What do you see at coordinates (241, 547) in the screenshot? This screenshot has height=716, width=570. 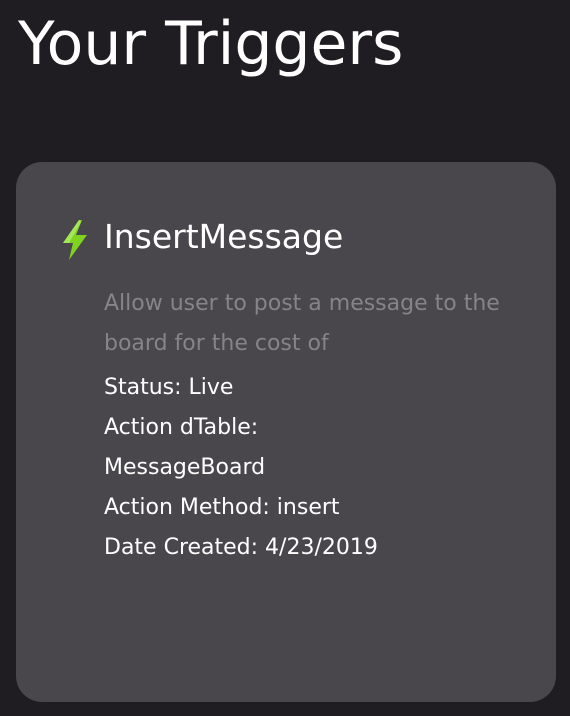 I see `trigger-date-created: Date Created: 4/23/2019` at bounding box center [241, 547].